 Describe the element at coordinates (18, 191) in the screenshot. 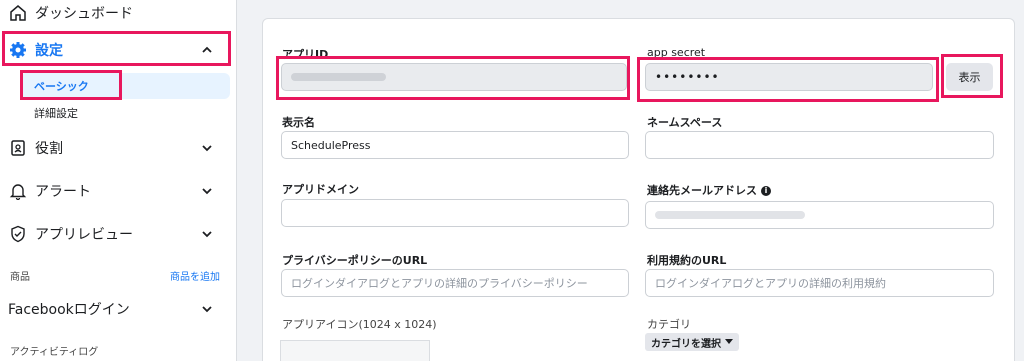

I see `bell-icon` at that location.